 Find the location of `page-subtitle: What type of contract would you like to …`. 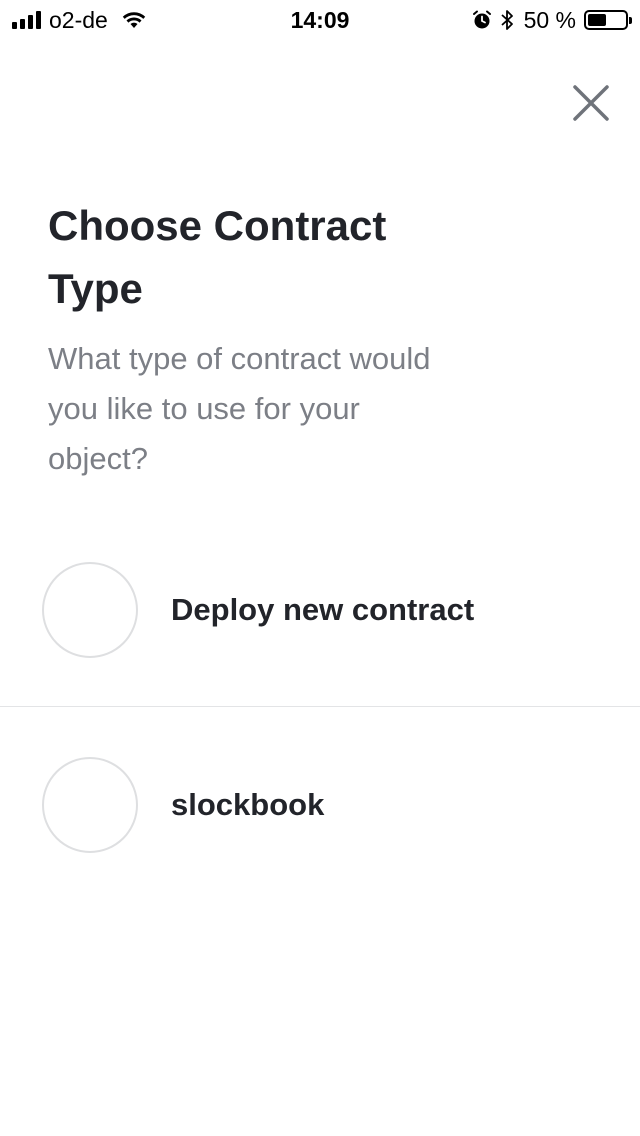

page-subtitle: What type of contract would you like to … is located at coordinates (239, 408).